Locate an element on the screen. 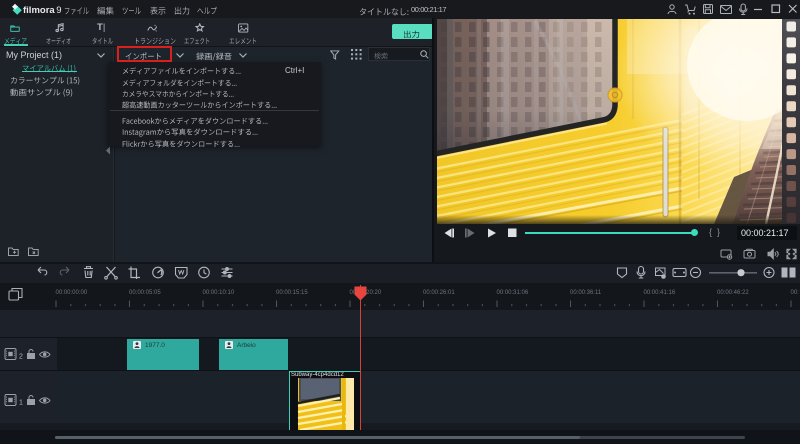 The image size is (800, 444). svg-text: 00: is located at coordinates (795, 293).